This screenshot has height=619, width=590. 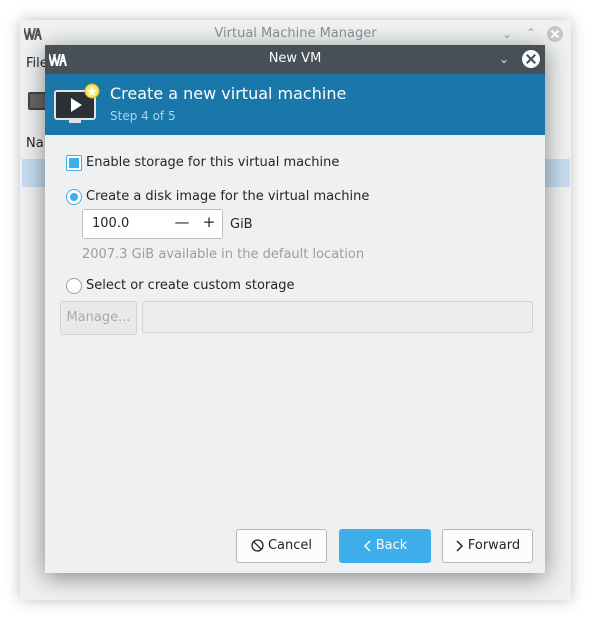 What do you see at coordinates (143, 116) in the screenshot?
I see `wizard-step: Step 4 of 5` at bounding box center [143, 116].